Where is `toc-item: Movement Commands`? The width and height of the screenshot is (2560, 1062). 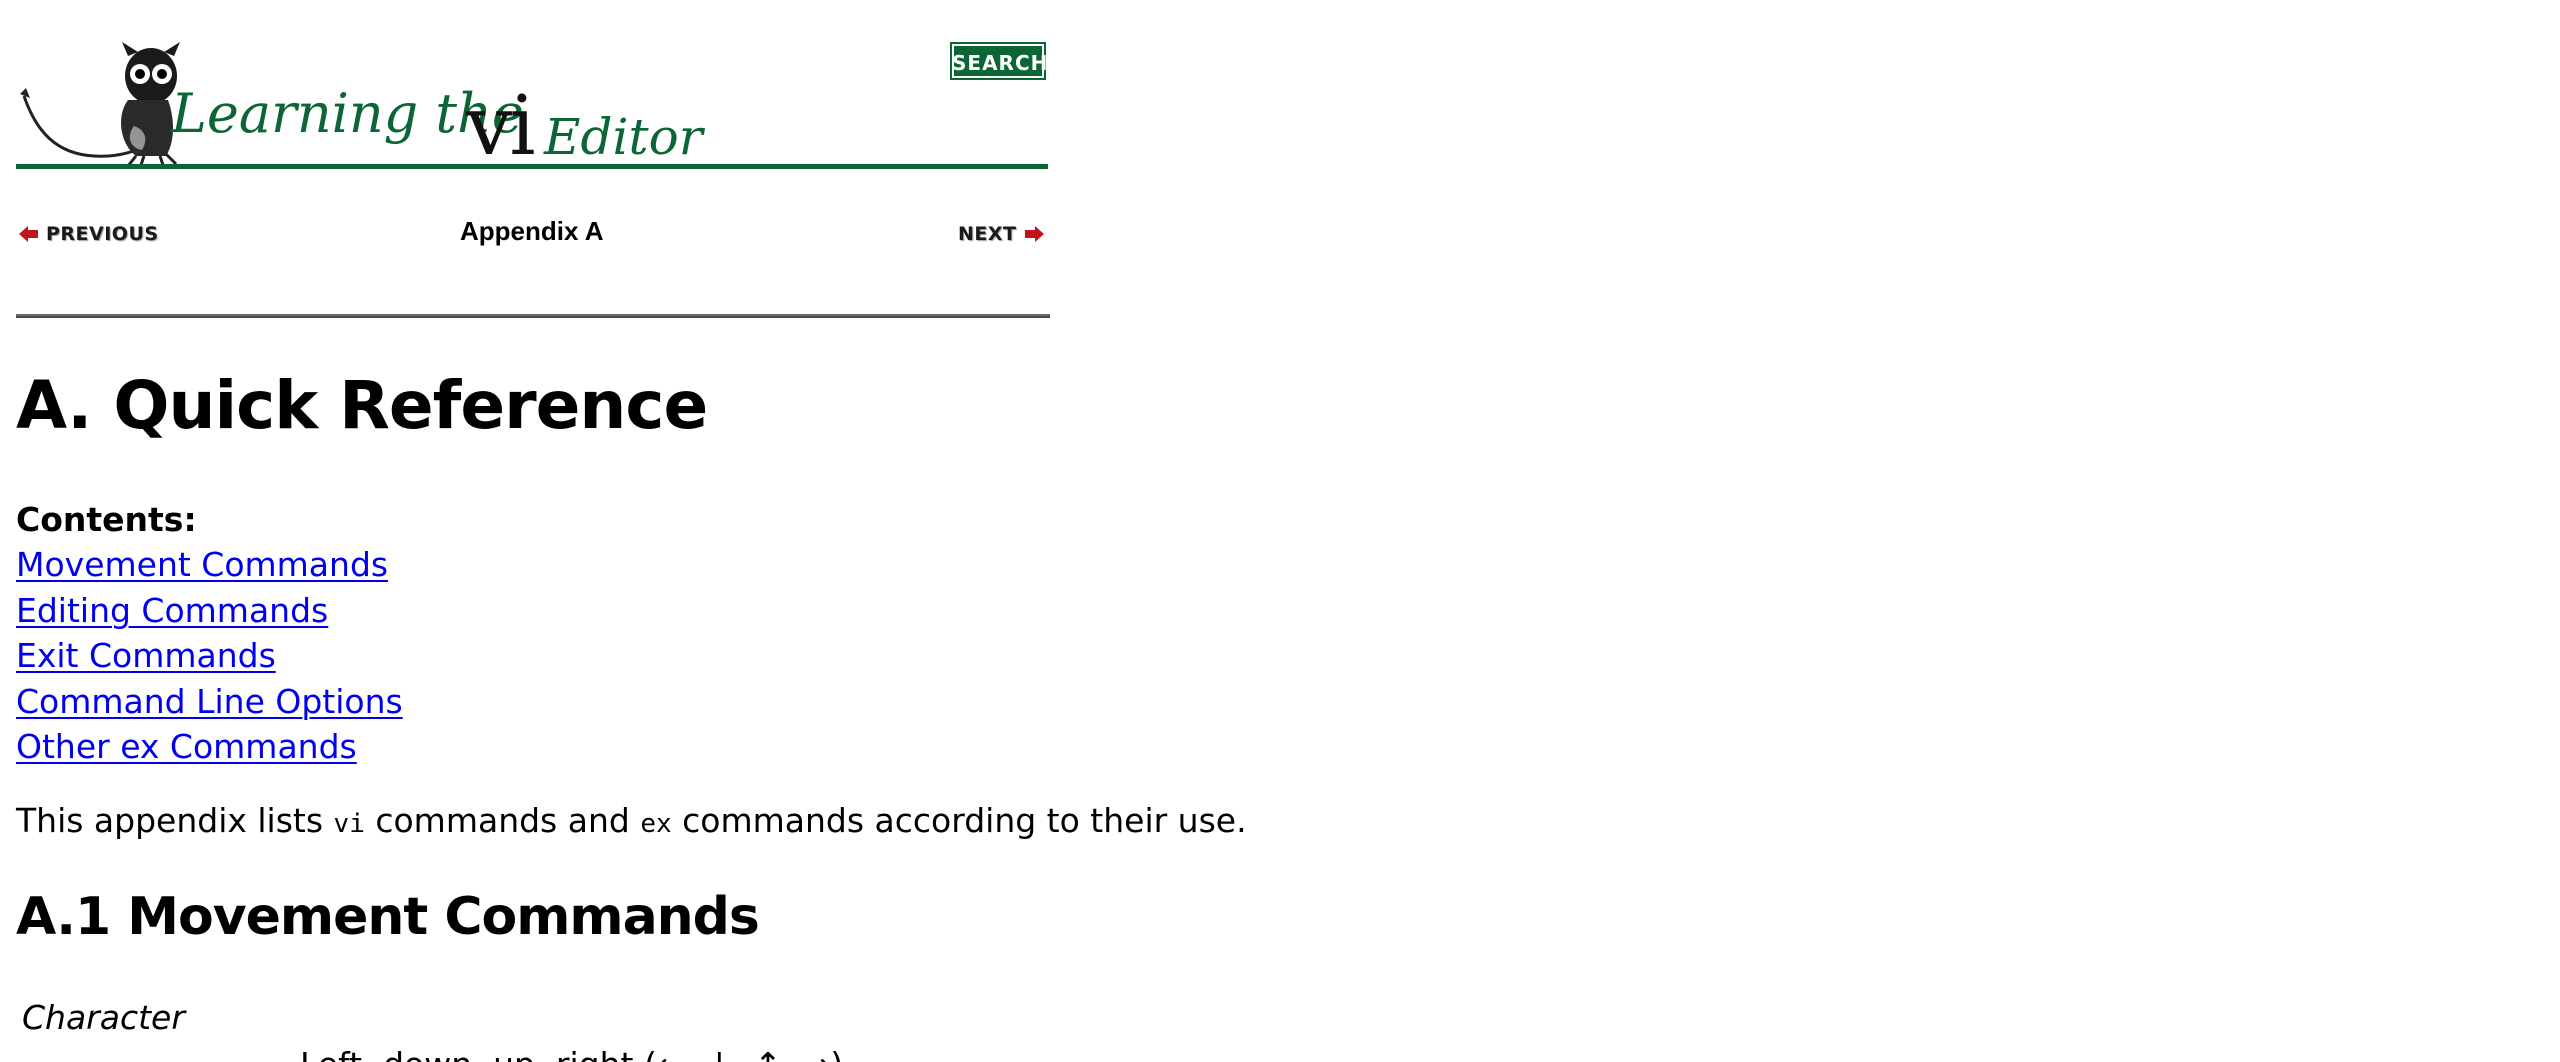
toc-item: Movement Commands is located at coordinates (209, 568).